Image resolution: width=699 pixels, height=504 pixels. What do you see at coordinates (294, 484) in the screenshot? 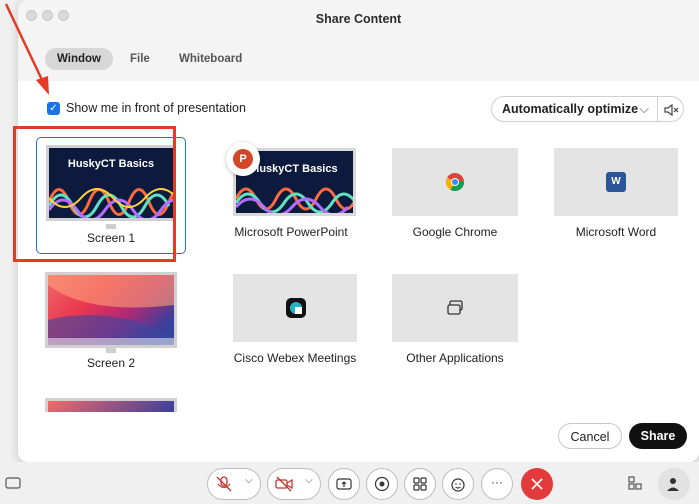
I see `video-button: ⌵` at bounding box center [294, 484].